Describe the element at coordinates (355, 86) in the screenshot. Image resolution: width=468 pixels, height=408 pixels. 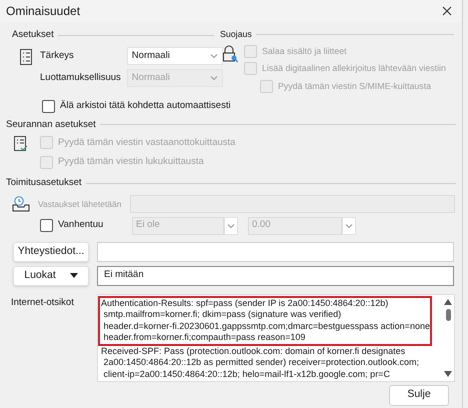
I see `checkbox-label: Pyydä tämän viestin S/MIME-kuittausta` at that location.